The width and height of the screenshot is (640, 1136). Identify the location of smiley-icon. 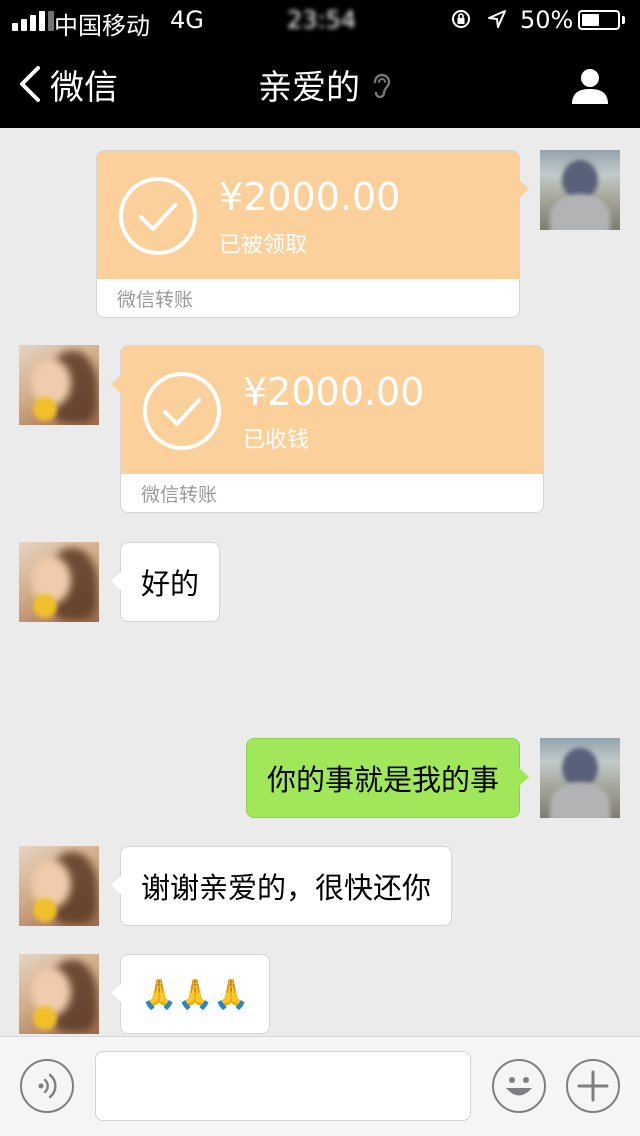
(519, 1086).